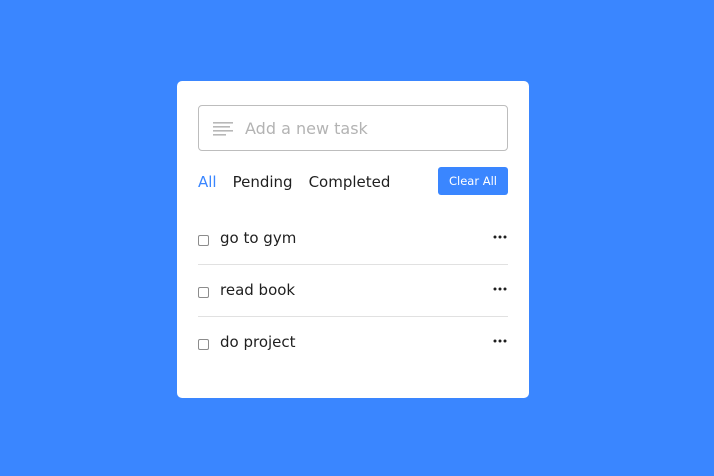 The image size is (714, 476). I want to click on task-input-container, so click(353, 128).